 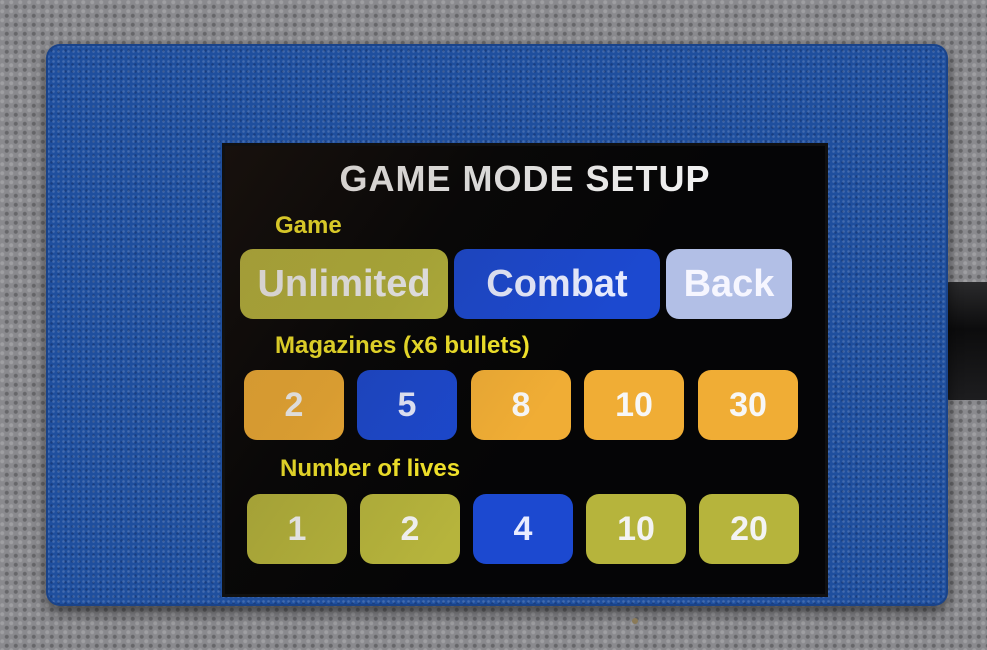 I want to click on page-title: GAME MODE SETUP, so click(x=525, y=178).